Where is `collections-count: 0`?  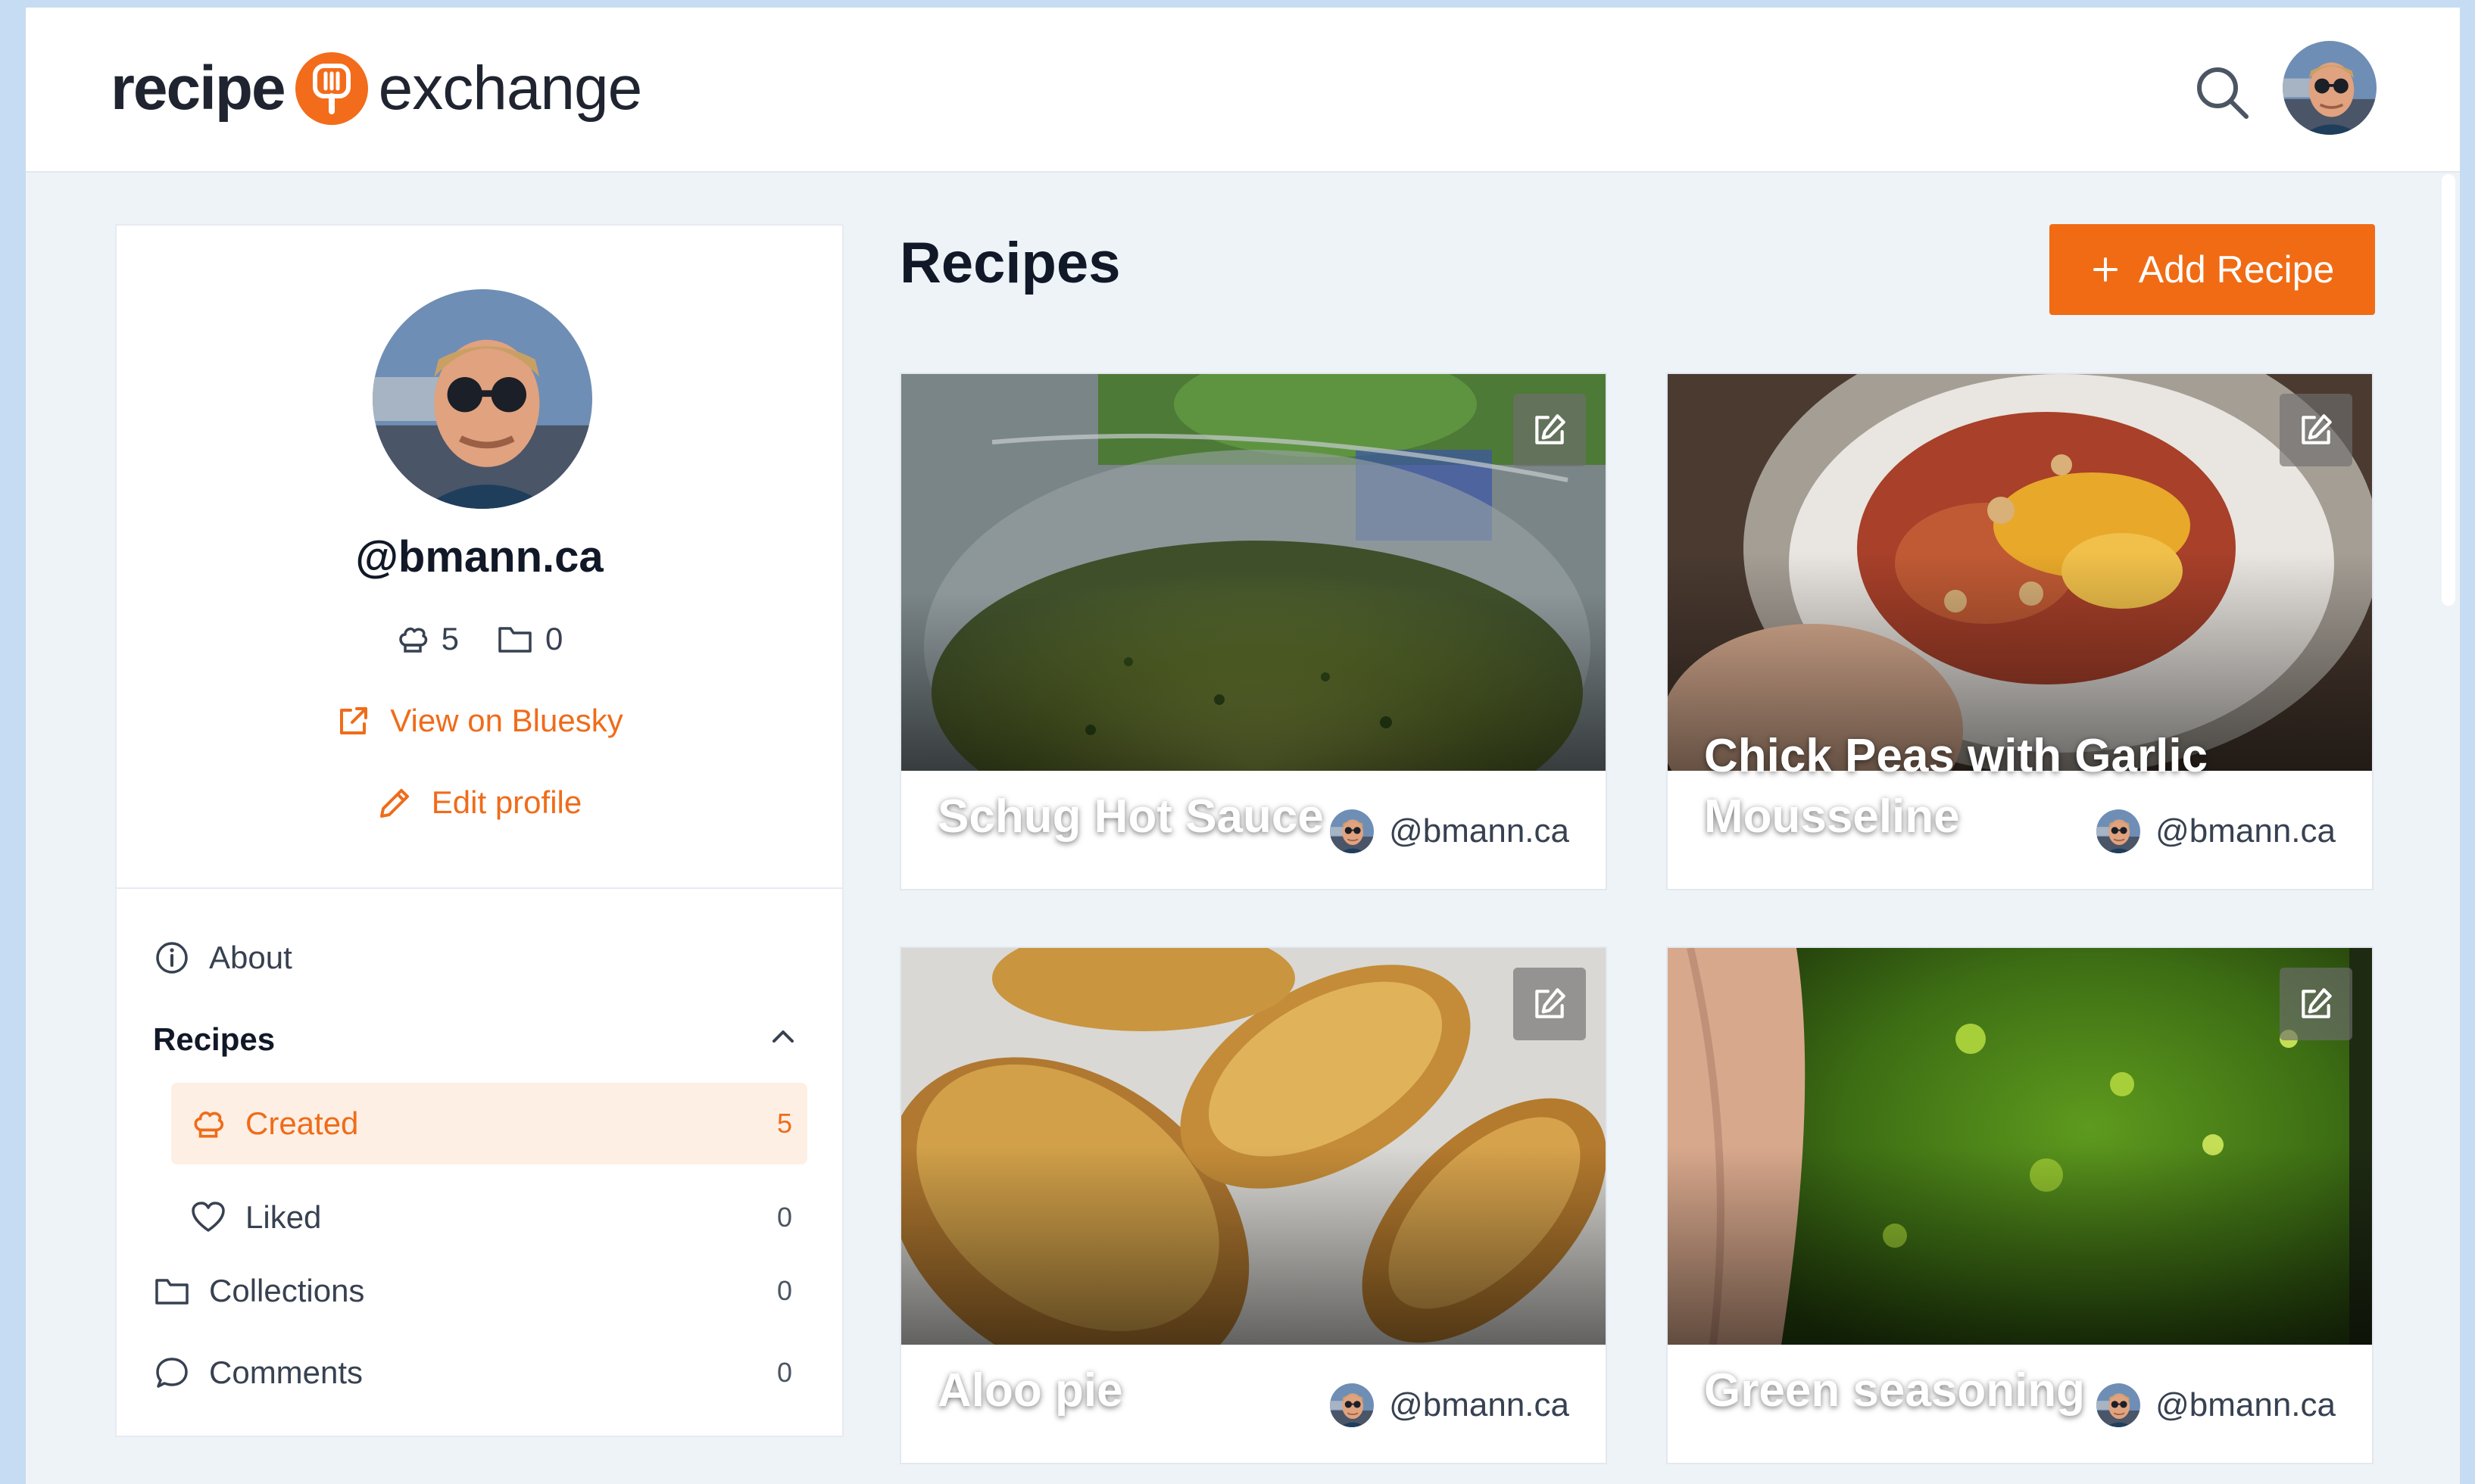 collections-count: 0 is located at coordinates (554, 638).